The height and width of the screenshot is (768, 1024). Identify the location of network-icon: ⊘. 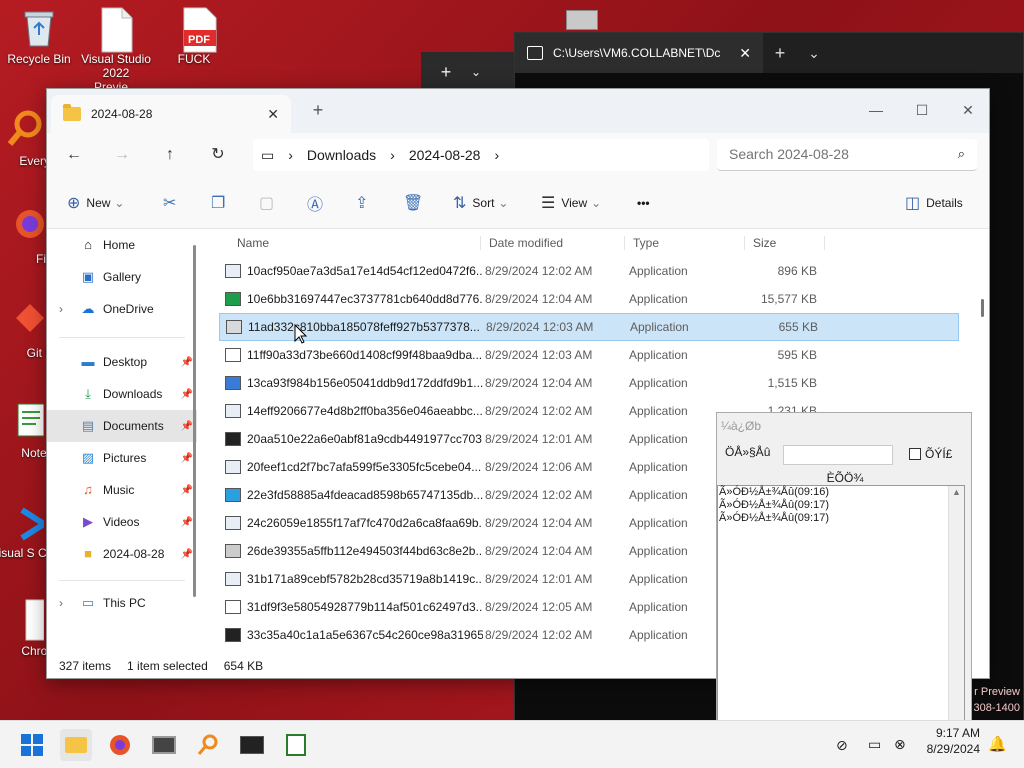
(842, 745).